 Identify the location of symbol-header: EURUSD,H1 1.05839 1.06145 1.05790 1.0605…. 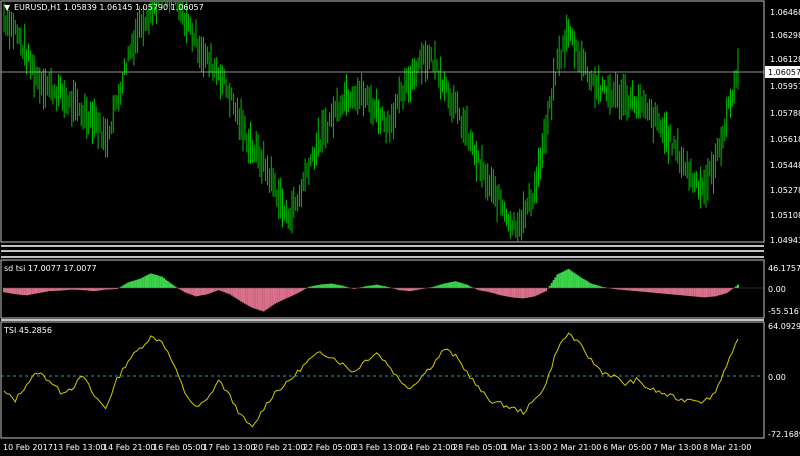
(109, 7).